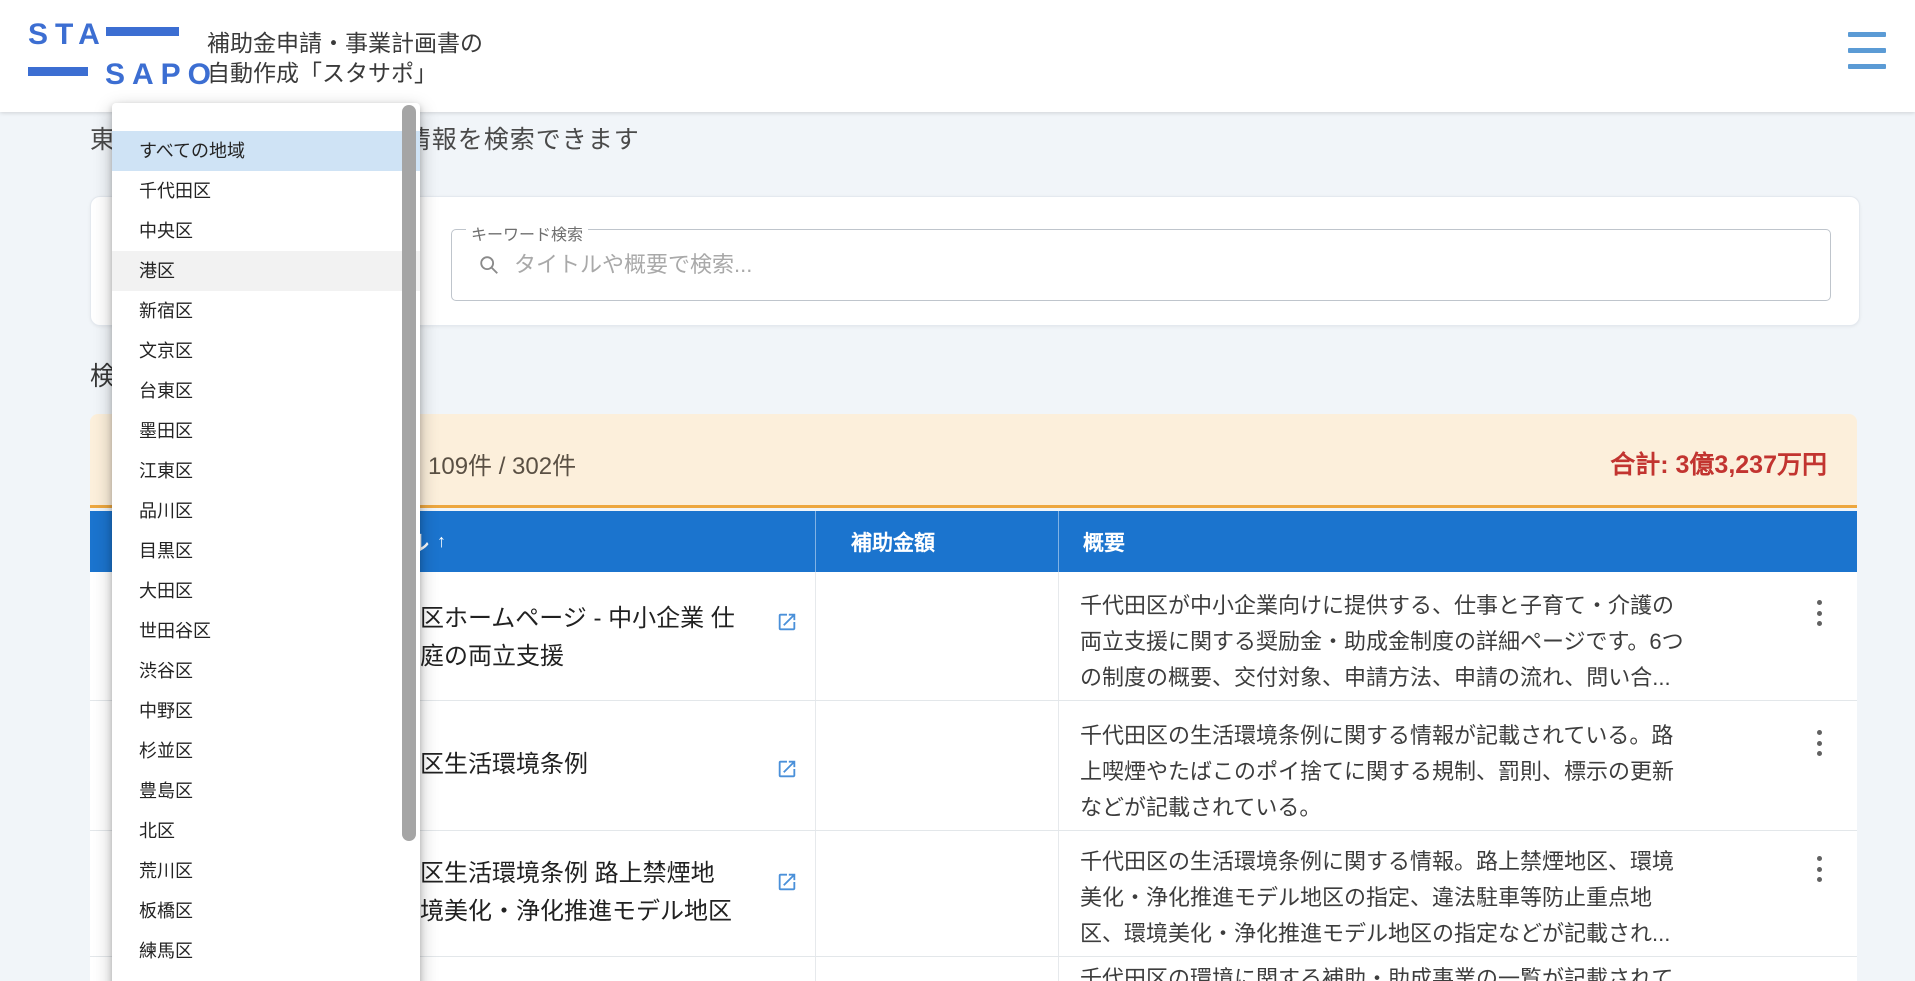  I want to click on region-option: 大田区, so click(266, 591).